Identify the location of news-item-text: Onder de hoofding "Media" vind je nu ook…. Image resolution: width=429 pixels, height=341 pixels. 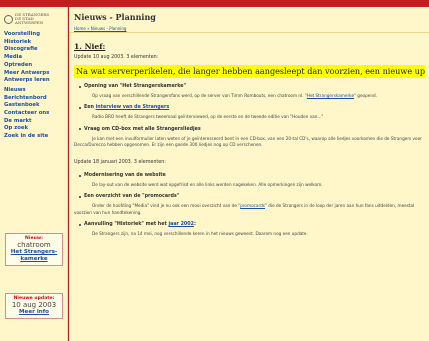
(244, 209).